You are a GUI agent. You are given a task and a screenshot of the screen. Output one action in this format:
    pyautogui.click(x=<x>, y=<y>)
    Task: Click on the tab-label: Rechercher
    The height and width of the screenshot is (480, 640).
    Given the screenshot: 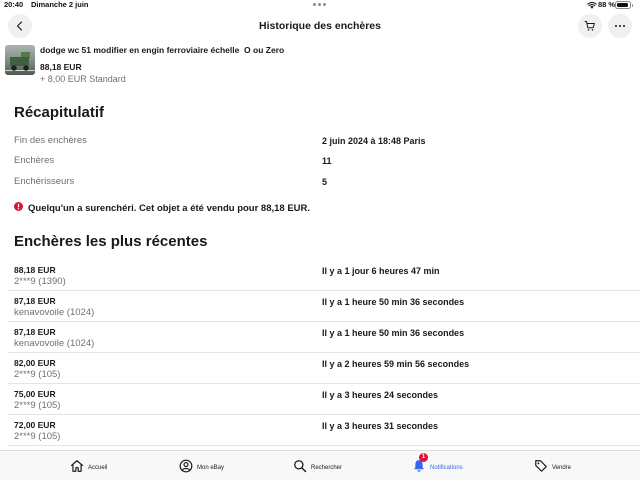 What is the action you would take?
    pyautogui.click(x=327, y=468)
    